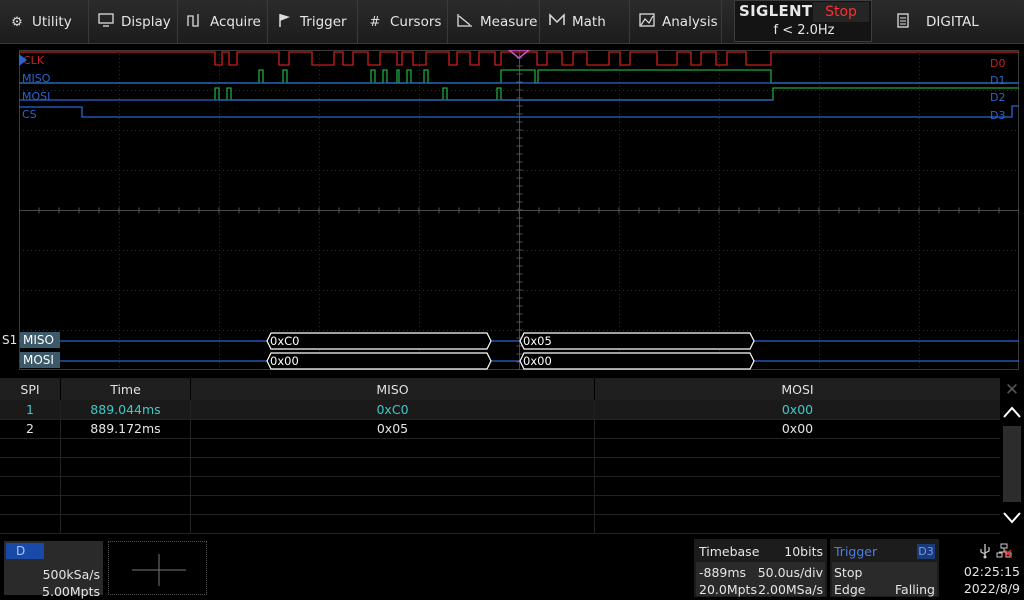 The height and width of the screenshot is (600, 1024). What do you see at coordinates (1012, 464) in the screenshot?
I see `scrollbar-track` at bounding box center [1012, 464].